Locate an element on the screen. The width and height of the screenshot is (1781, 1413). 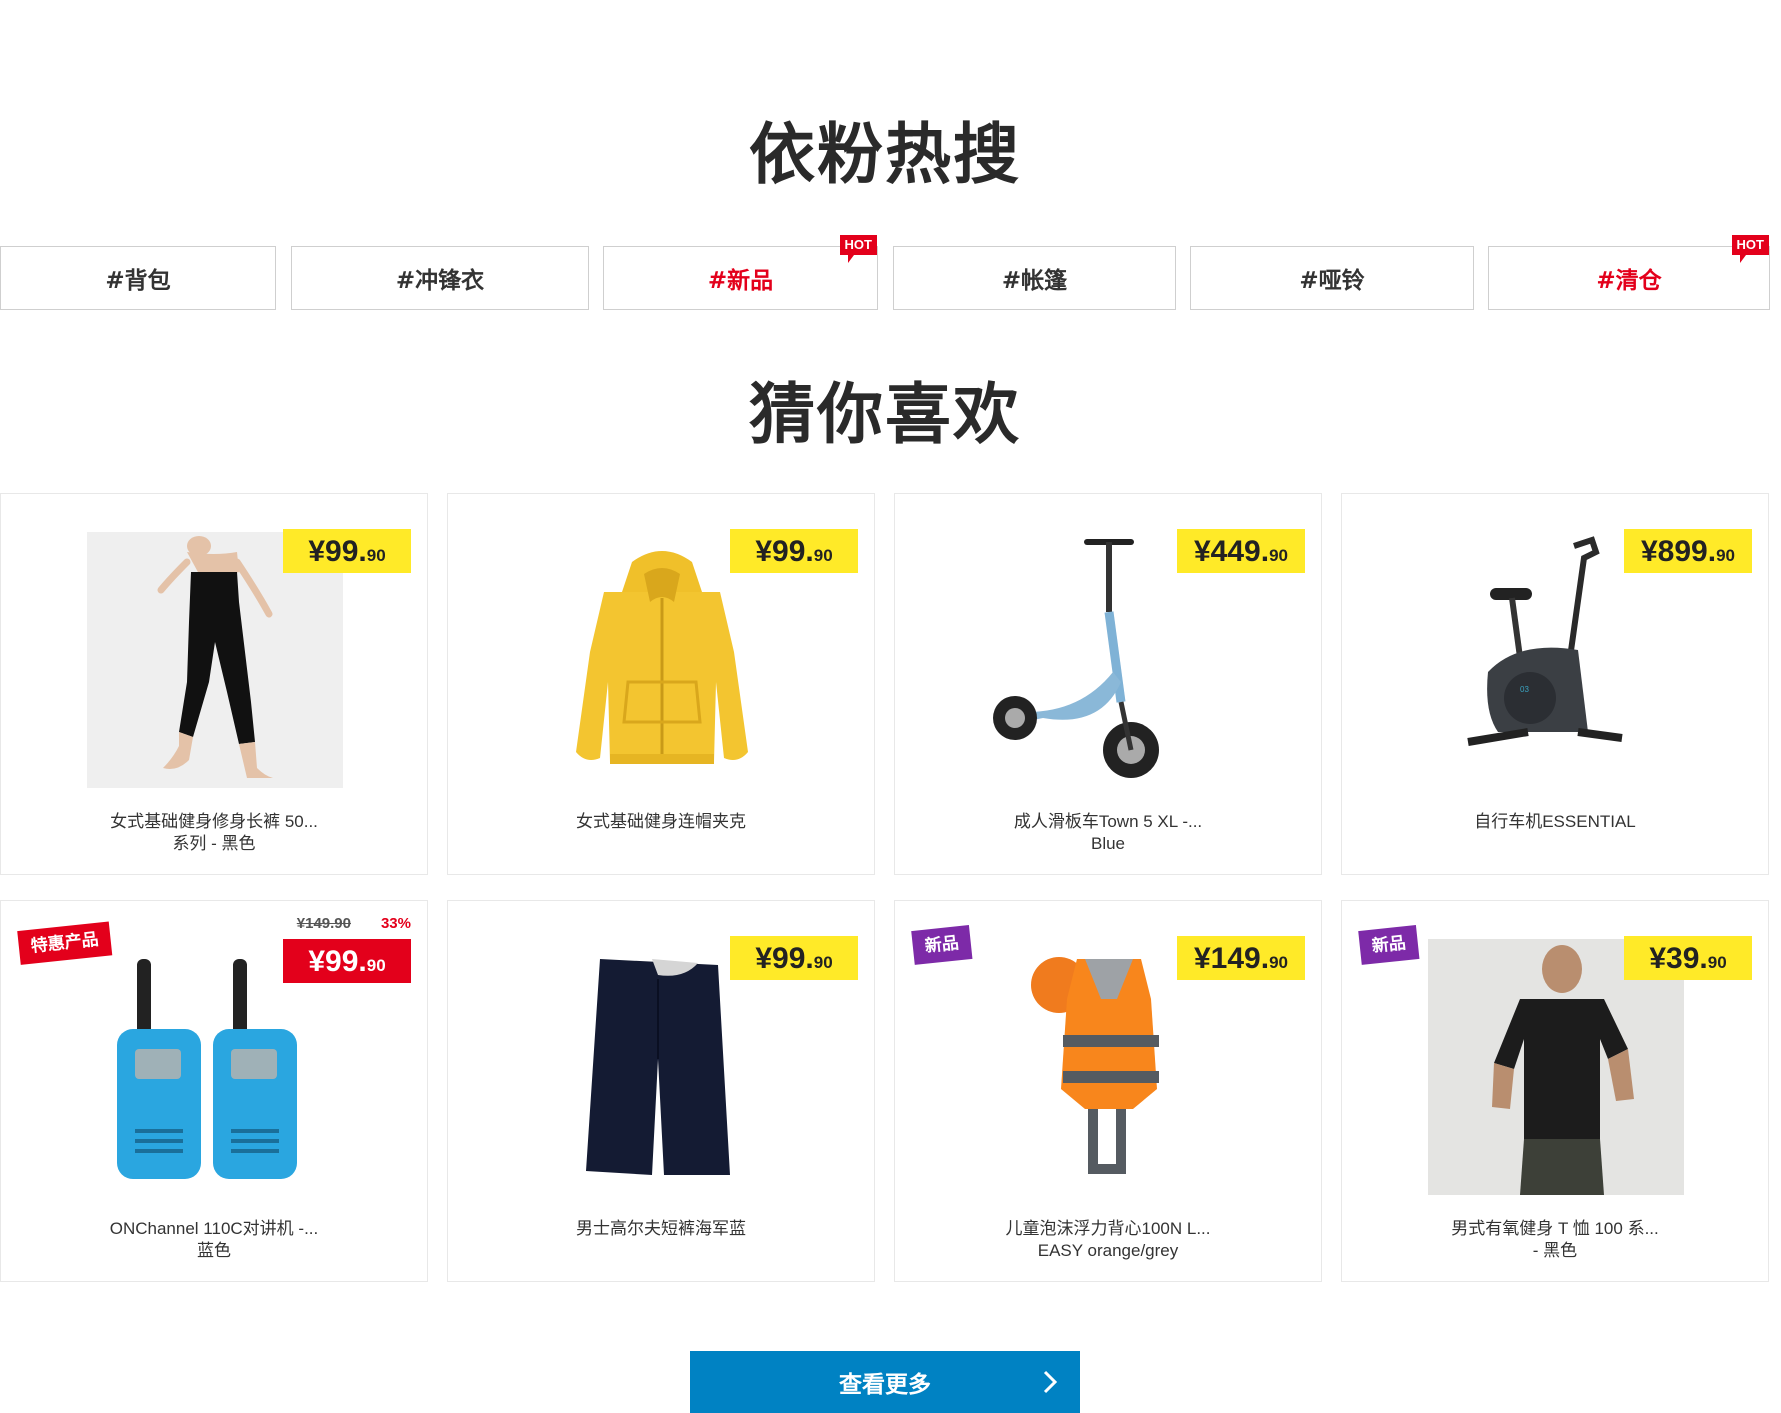
view-more-label: 查看更多 is located at coordinates (885, 1385).